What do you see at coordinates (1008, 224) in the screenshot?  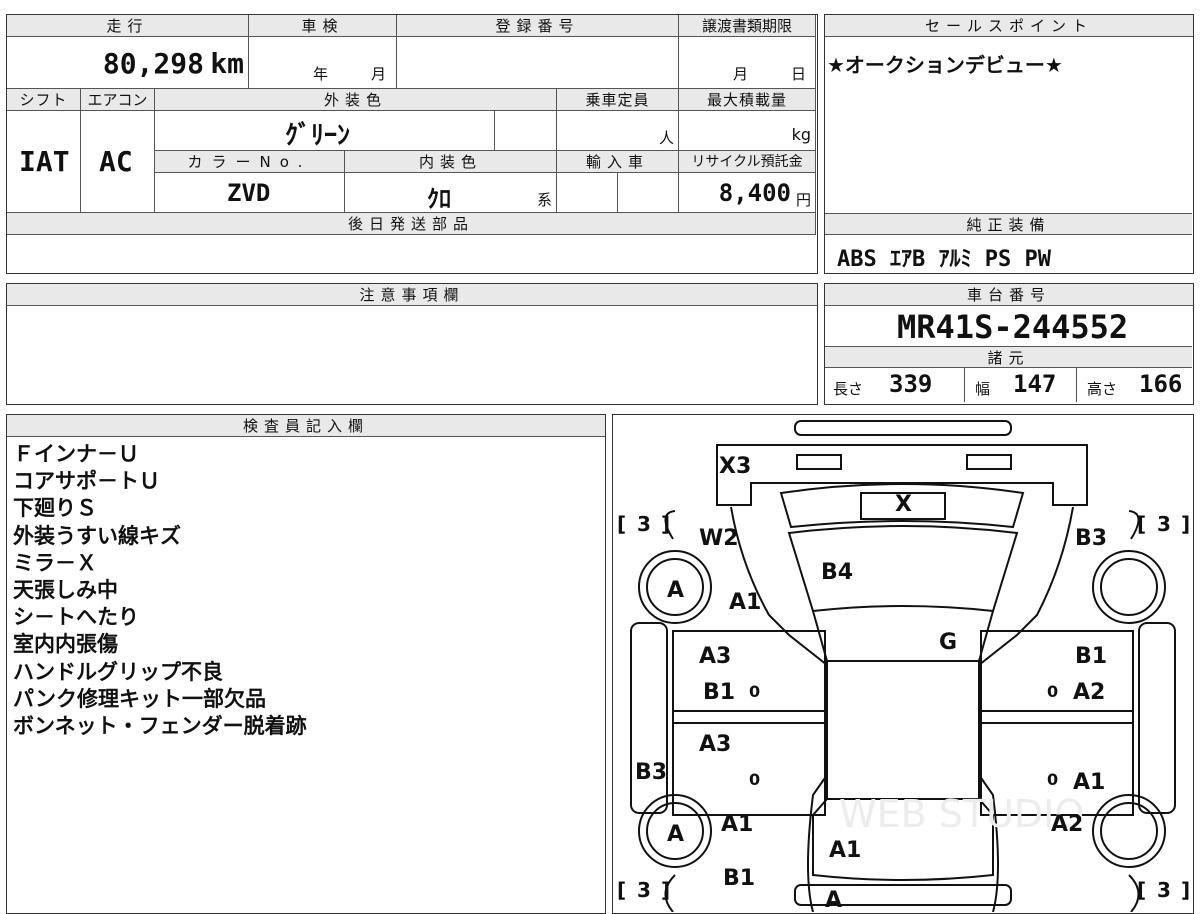 I see `standard-equipment-header: 純正装備` at bounding box center [1008, 224].